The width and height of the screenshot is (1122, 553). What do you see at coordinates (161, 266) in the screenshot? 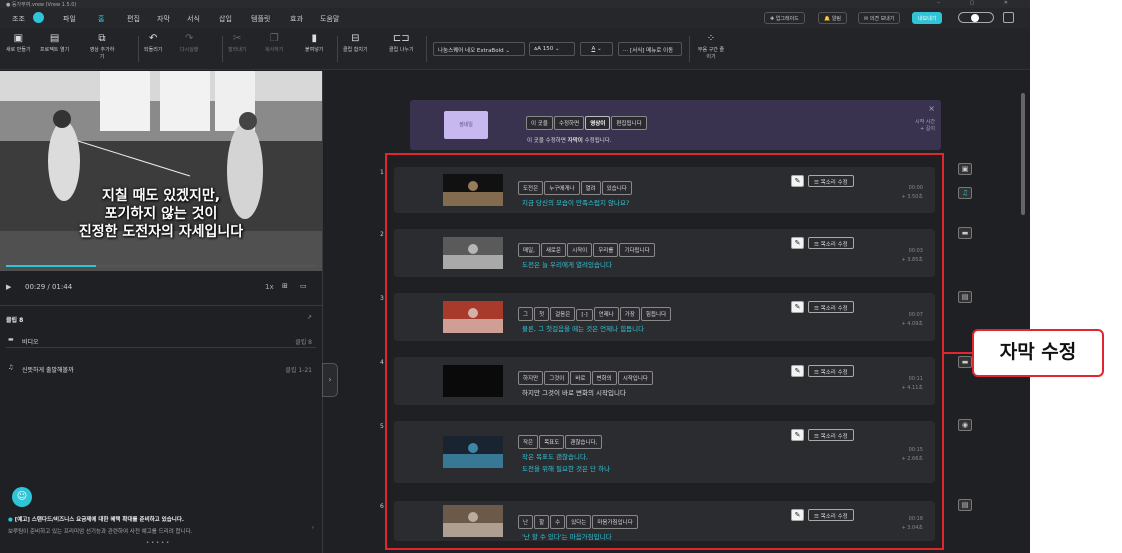
I see `video-progress-bar` at bounding box center [161, 266].